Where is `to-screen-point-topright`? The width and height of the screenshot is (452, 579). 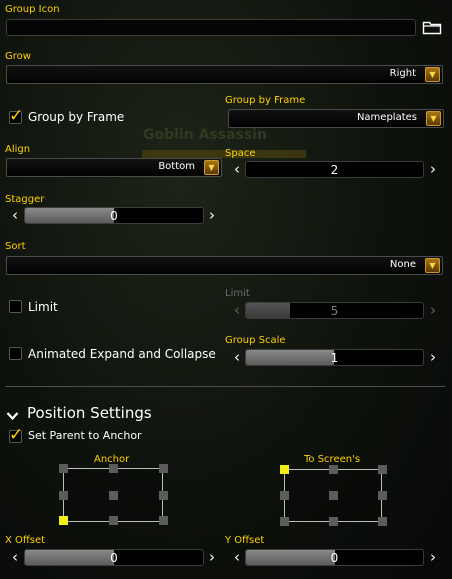 to-screen-point-topright is located at coordinates (382, 469).